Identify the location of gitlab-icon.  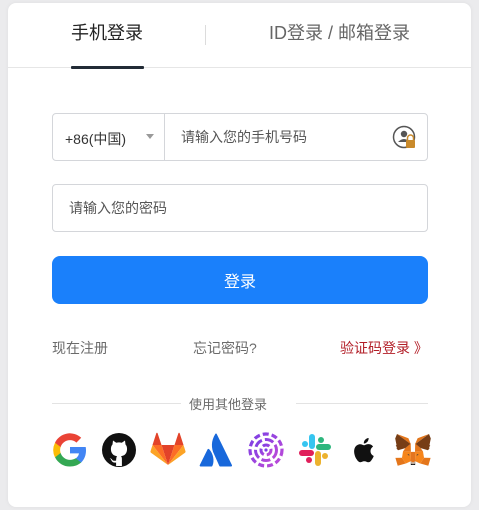
(168, 450).